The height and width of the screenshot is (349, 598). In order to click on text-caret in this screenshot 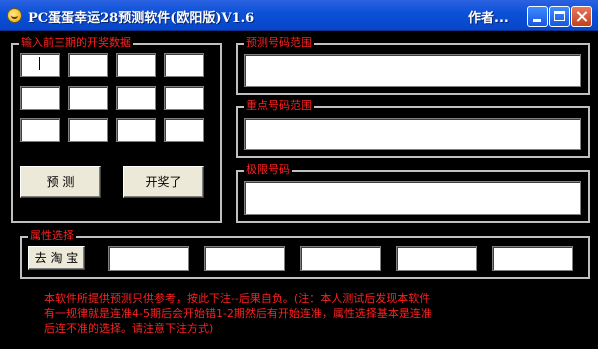, I will do `click(39, 63)`.